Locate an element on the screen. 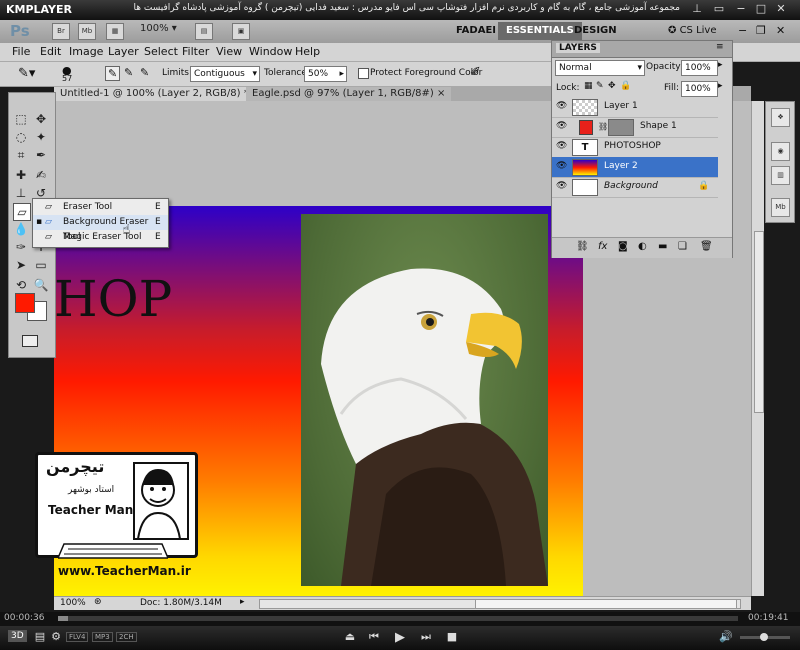  workspace-fadaei: FADAEI is located at coordinates (476, 31).